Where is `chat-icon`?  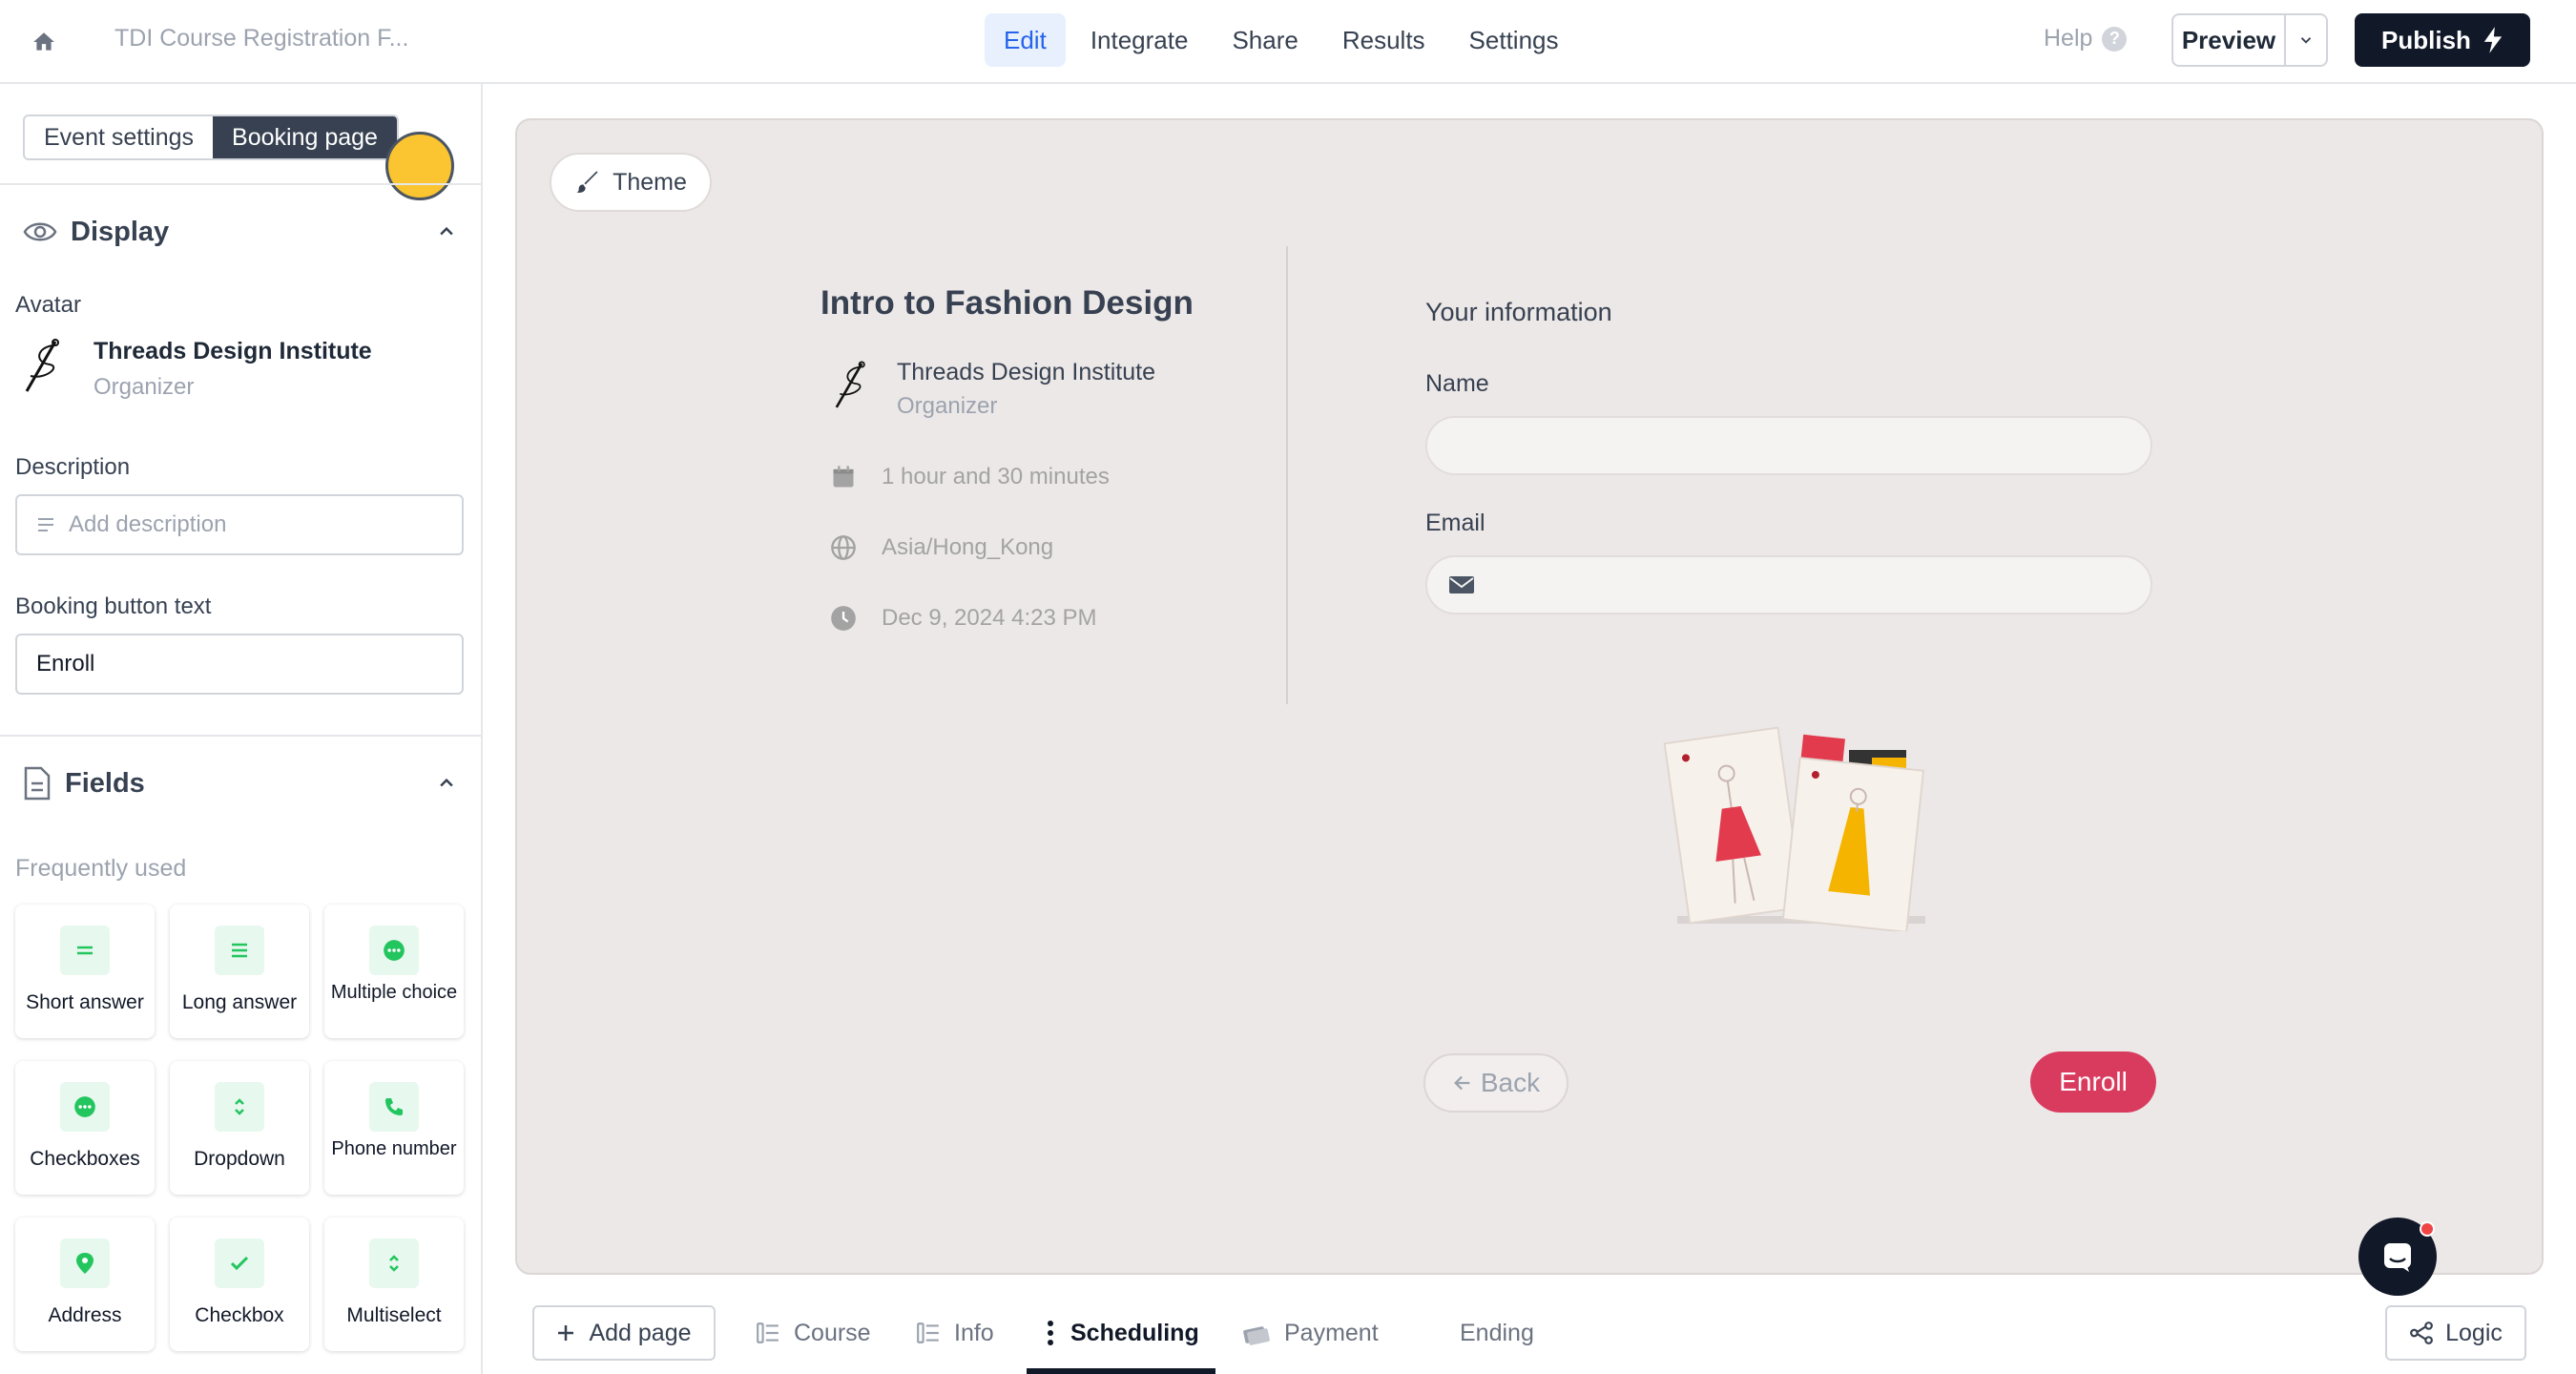
chat-icon is located at coordinates (2397, 1258).